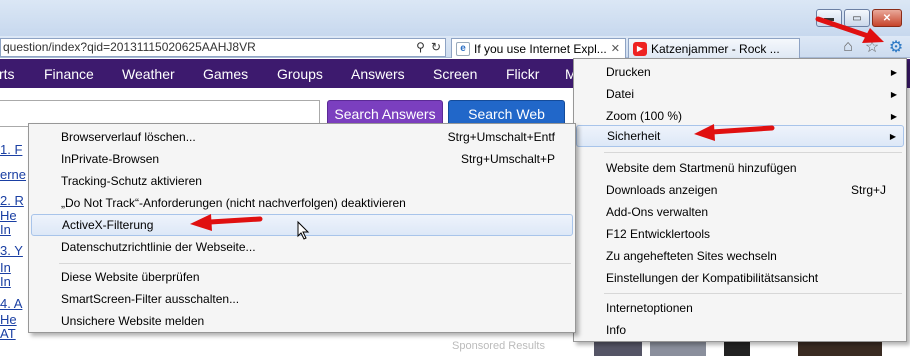 Image resolution: width=910 pixels, height=356 pixels. I want to click on annotation-arrow-activex, so click(226, 222).